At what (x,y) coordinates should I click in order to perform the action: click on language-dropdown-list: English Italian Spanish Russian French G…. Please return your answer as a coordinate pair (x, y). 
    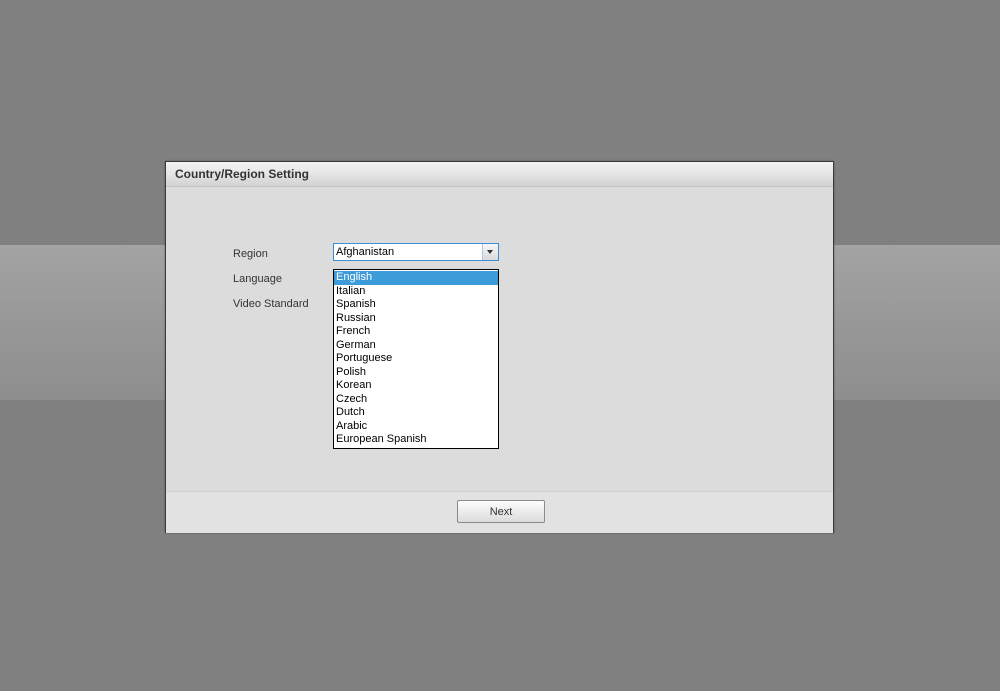
    Looking at the image, I should click on (416, 359).